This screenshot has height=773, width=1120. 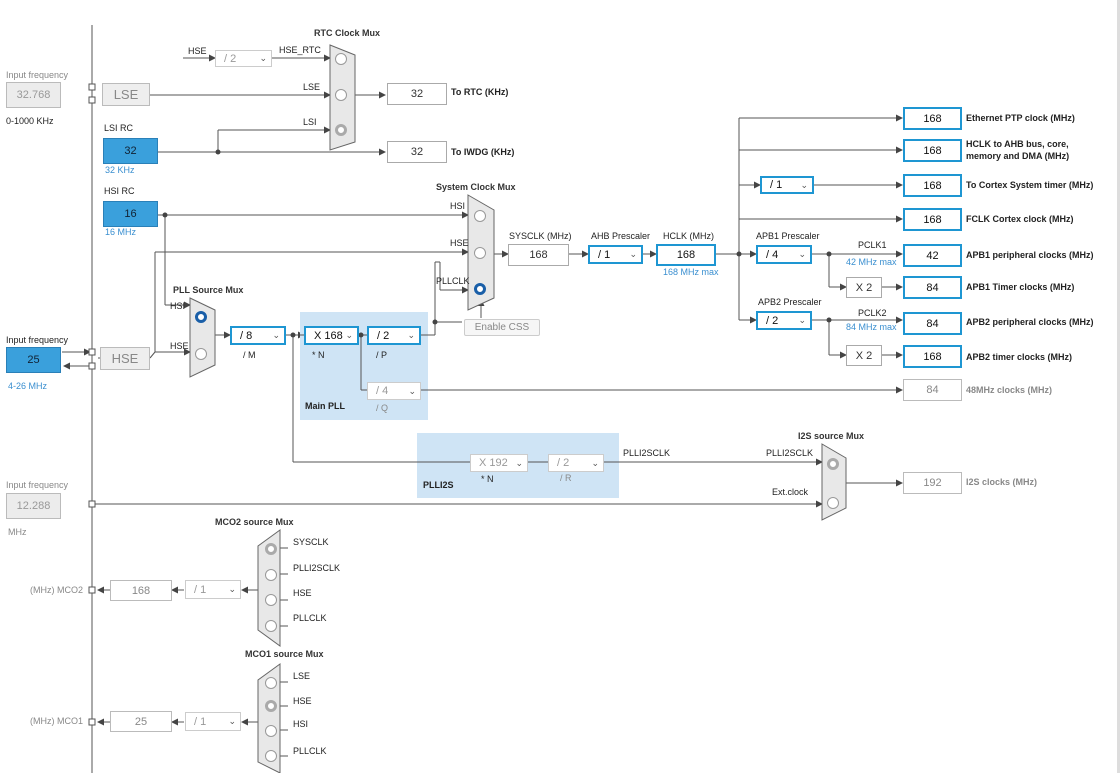 I want to click on mco1-opt-lse-label: LSE, so click(x=302, y=676).